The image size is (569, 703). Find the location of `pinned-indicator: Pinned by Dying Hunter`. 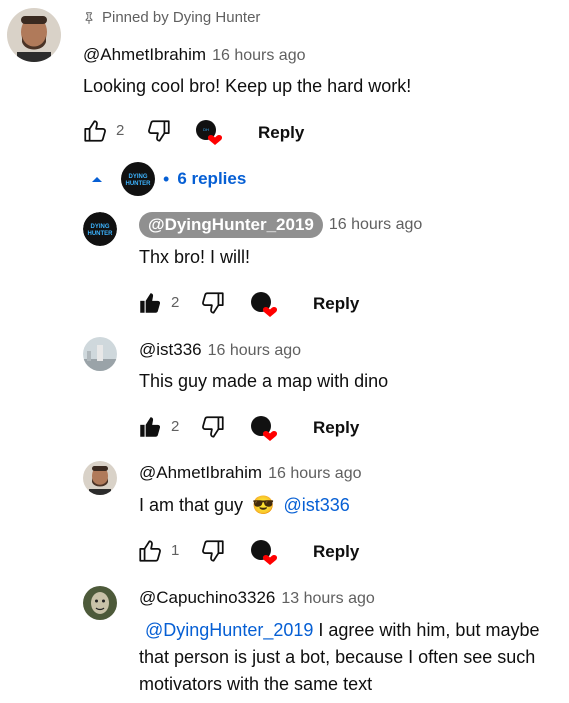

pinned-indicator: Pinned by Dying Hunter is located at coordinates (171, 17).